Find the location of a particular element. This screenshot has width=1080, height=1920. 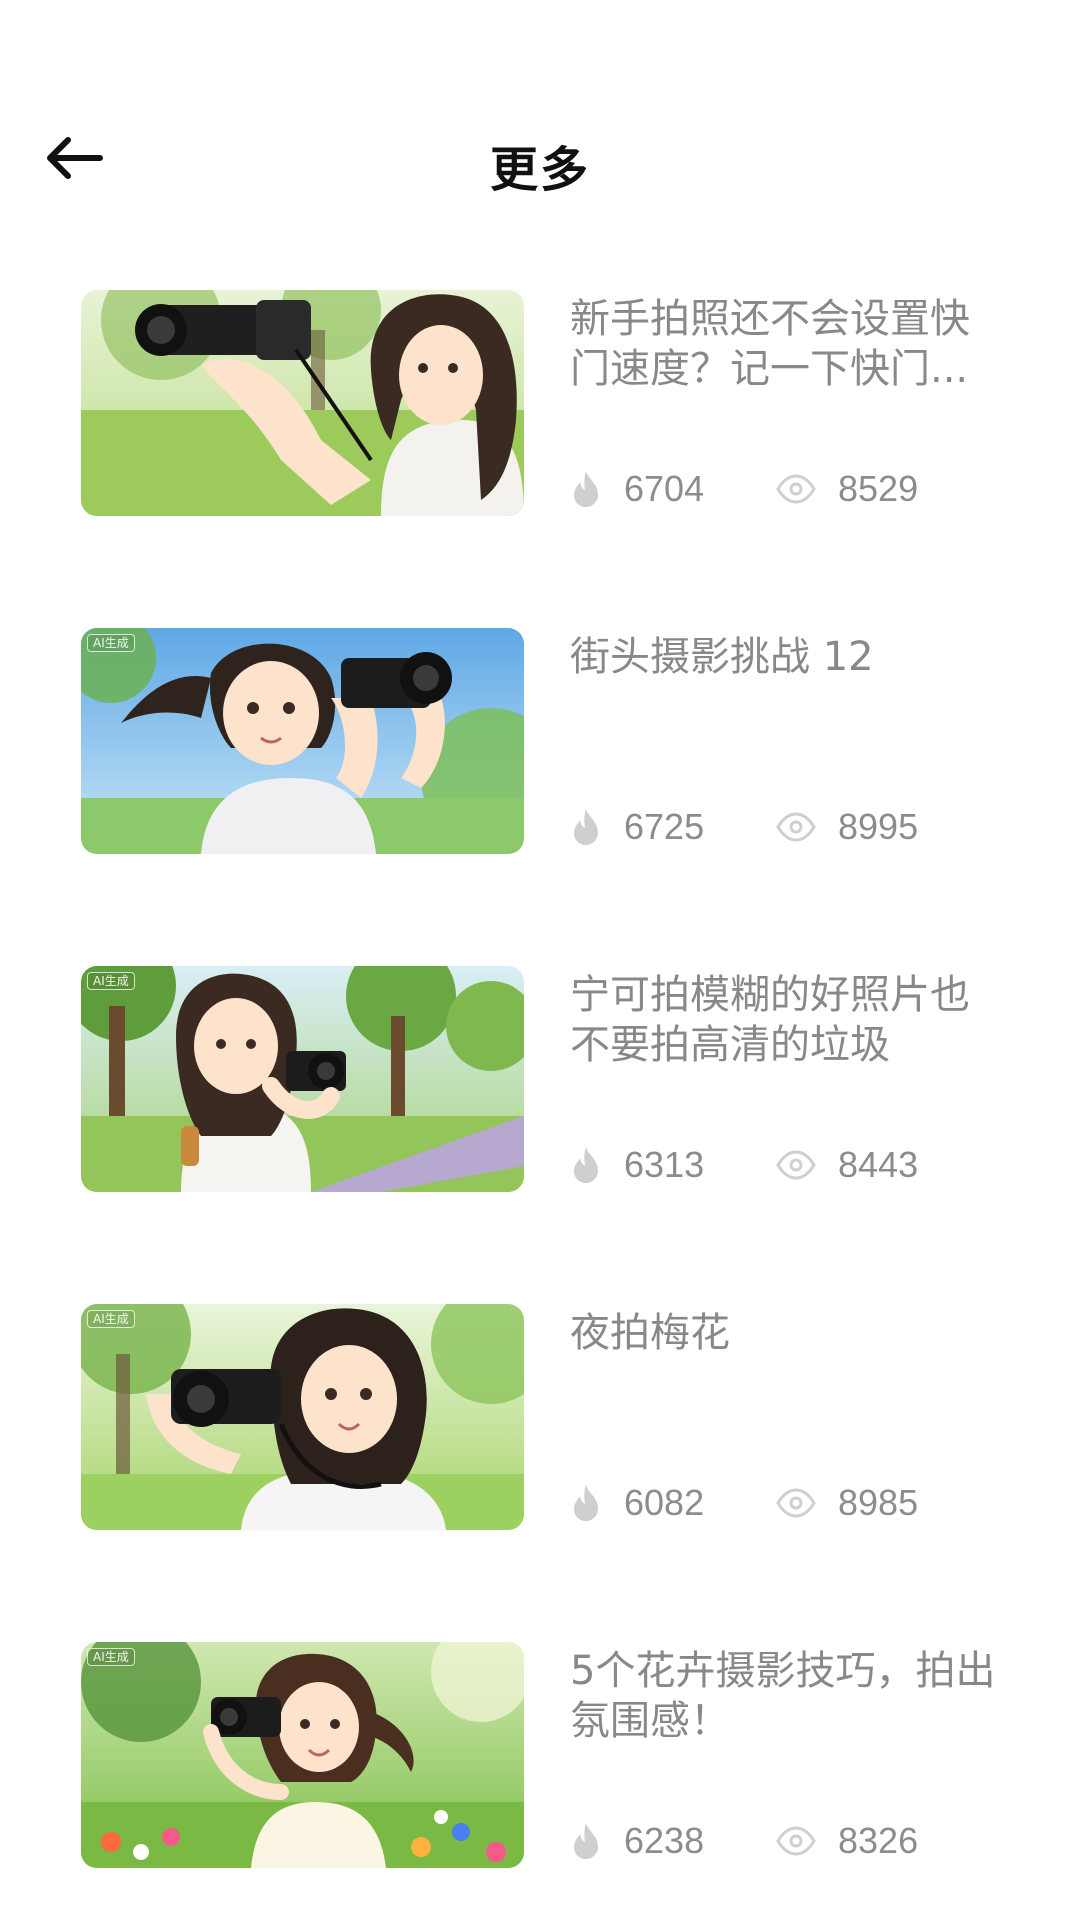

views-value: 8443 is located at coordinates (878, 1164).